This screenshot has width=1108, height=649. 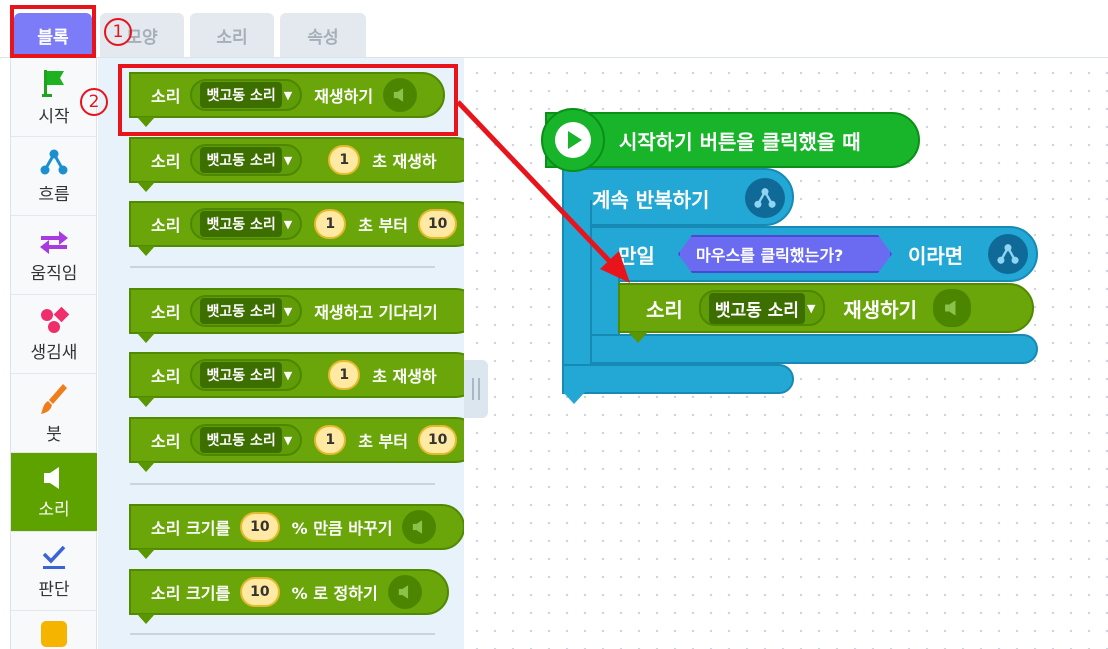 I want to click on category-sidebar: 시작 흐름 움직임 생김새 붓 소리 판단, so click(x=53, y=353).